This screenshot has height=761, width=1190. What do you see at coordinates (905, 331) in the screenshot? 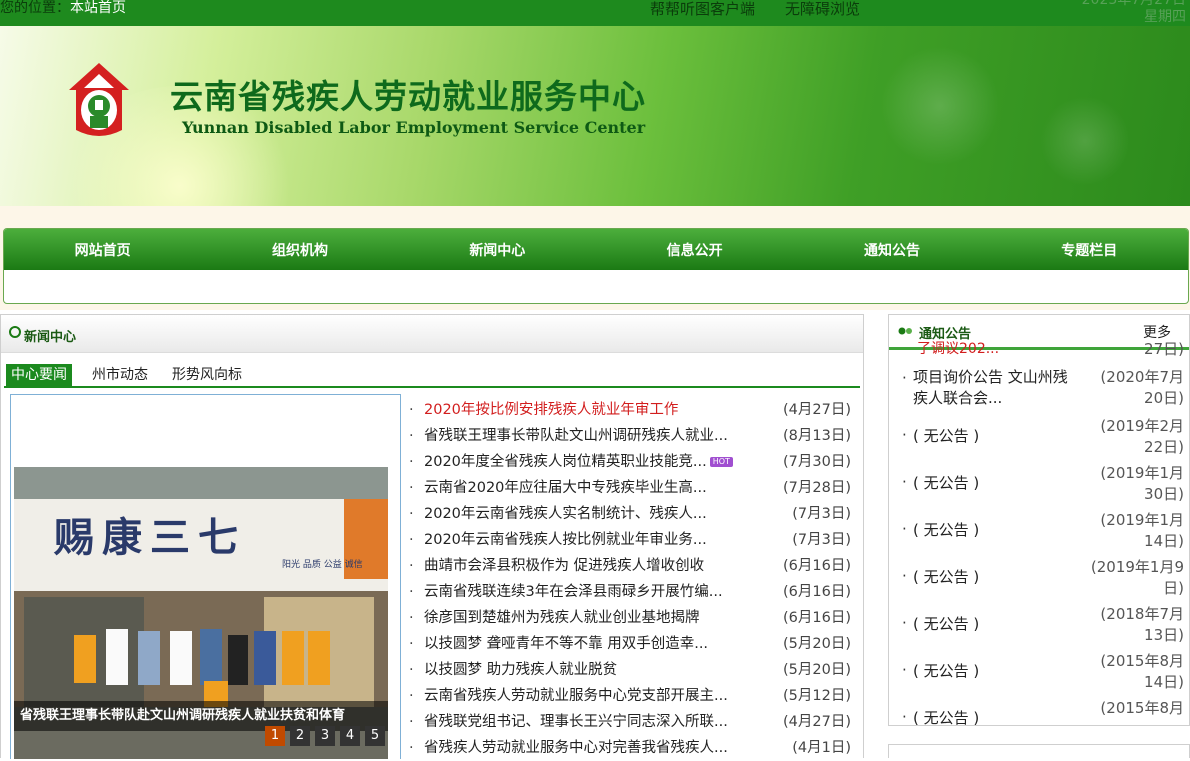
I see `dots-icon` at bounding box center [905, 331].